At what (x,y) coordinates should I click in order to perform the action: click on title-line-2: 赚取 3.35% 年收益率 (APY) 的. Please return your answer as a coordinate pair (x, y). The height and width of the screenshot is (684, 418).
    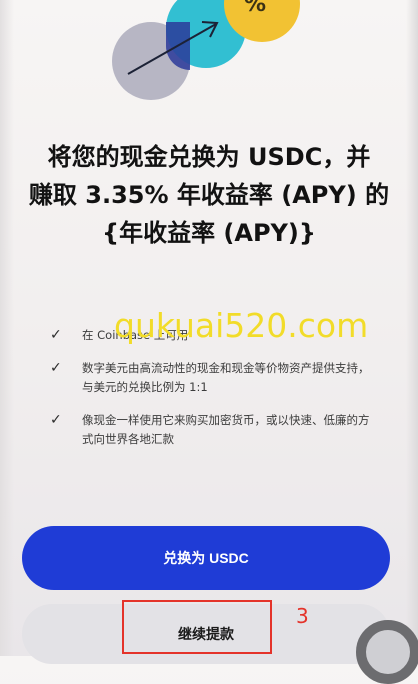
    Looking at the image, I should click on (209, 195).